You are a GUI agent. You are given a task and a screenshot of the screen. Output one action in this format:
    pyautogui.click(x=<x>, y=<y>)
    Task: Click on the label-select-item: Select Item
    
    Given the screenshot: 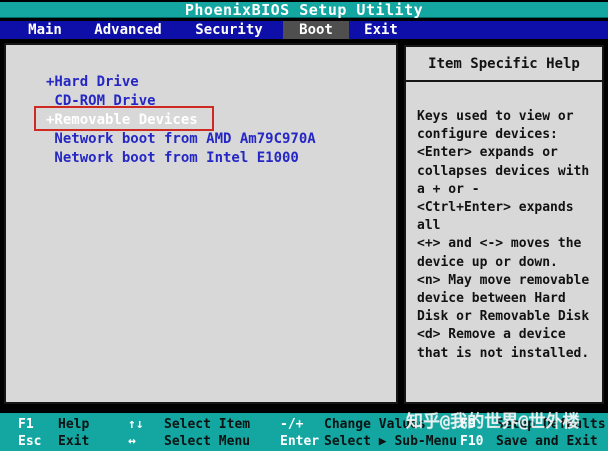 What is the action you would take?
    pyautogui.click(x=207, y=424)
    